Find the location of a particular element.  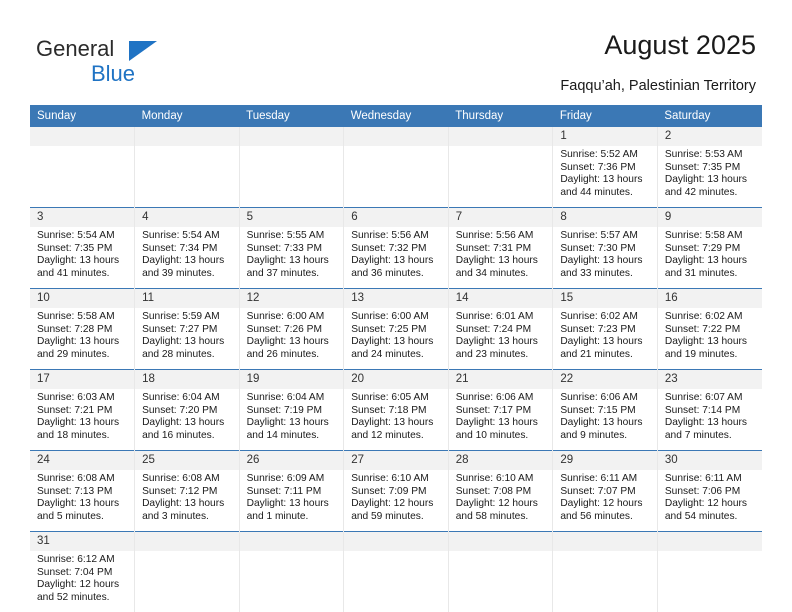

sunset-text: Sunset: 7:23 PM is located at coordinates (598, 329).